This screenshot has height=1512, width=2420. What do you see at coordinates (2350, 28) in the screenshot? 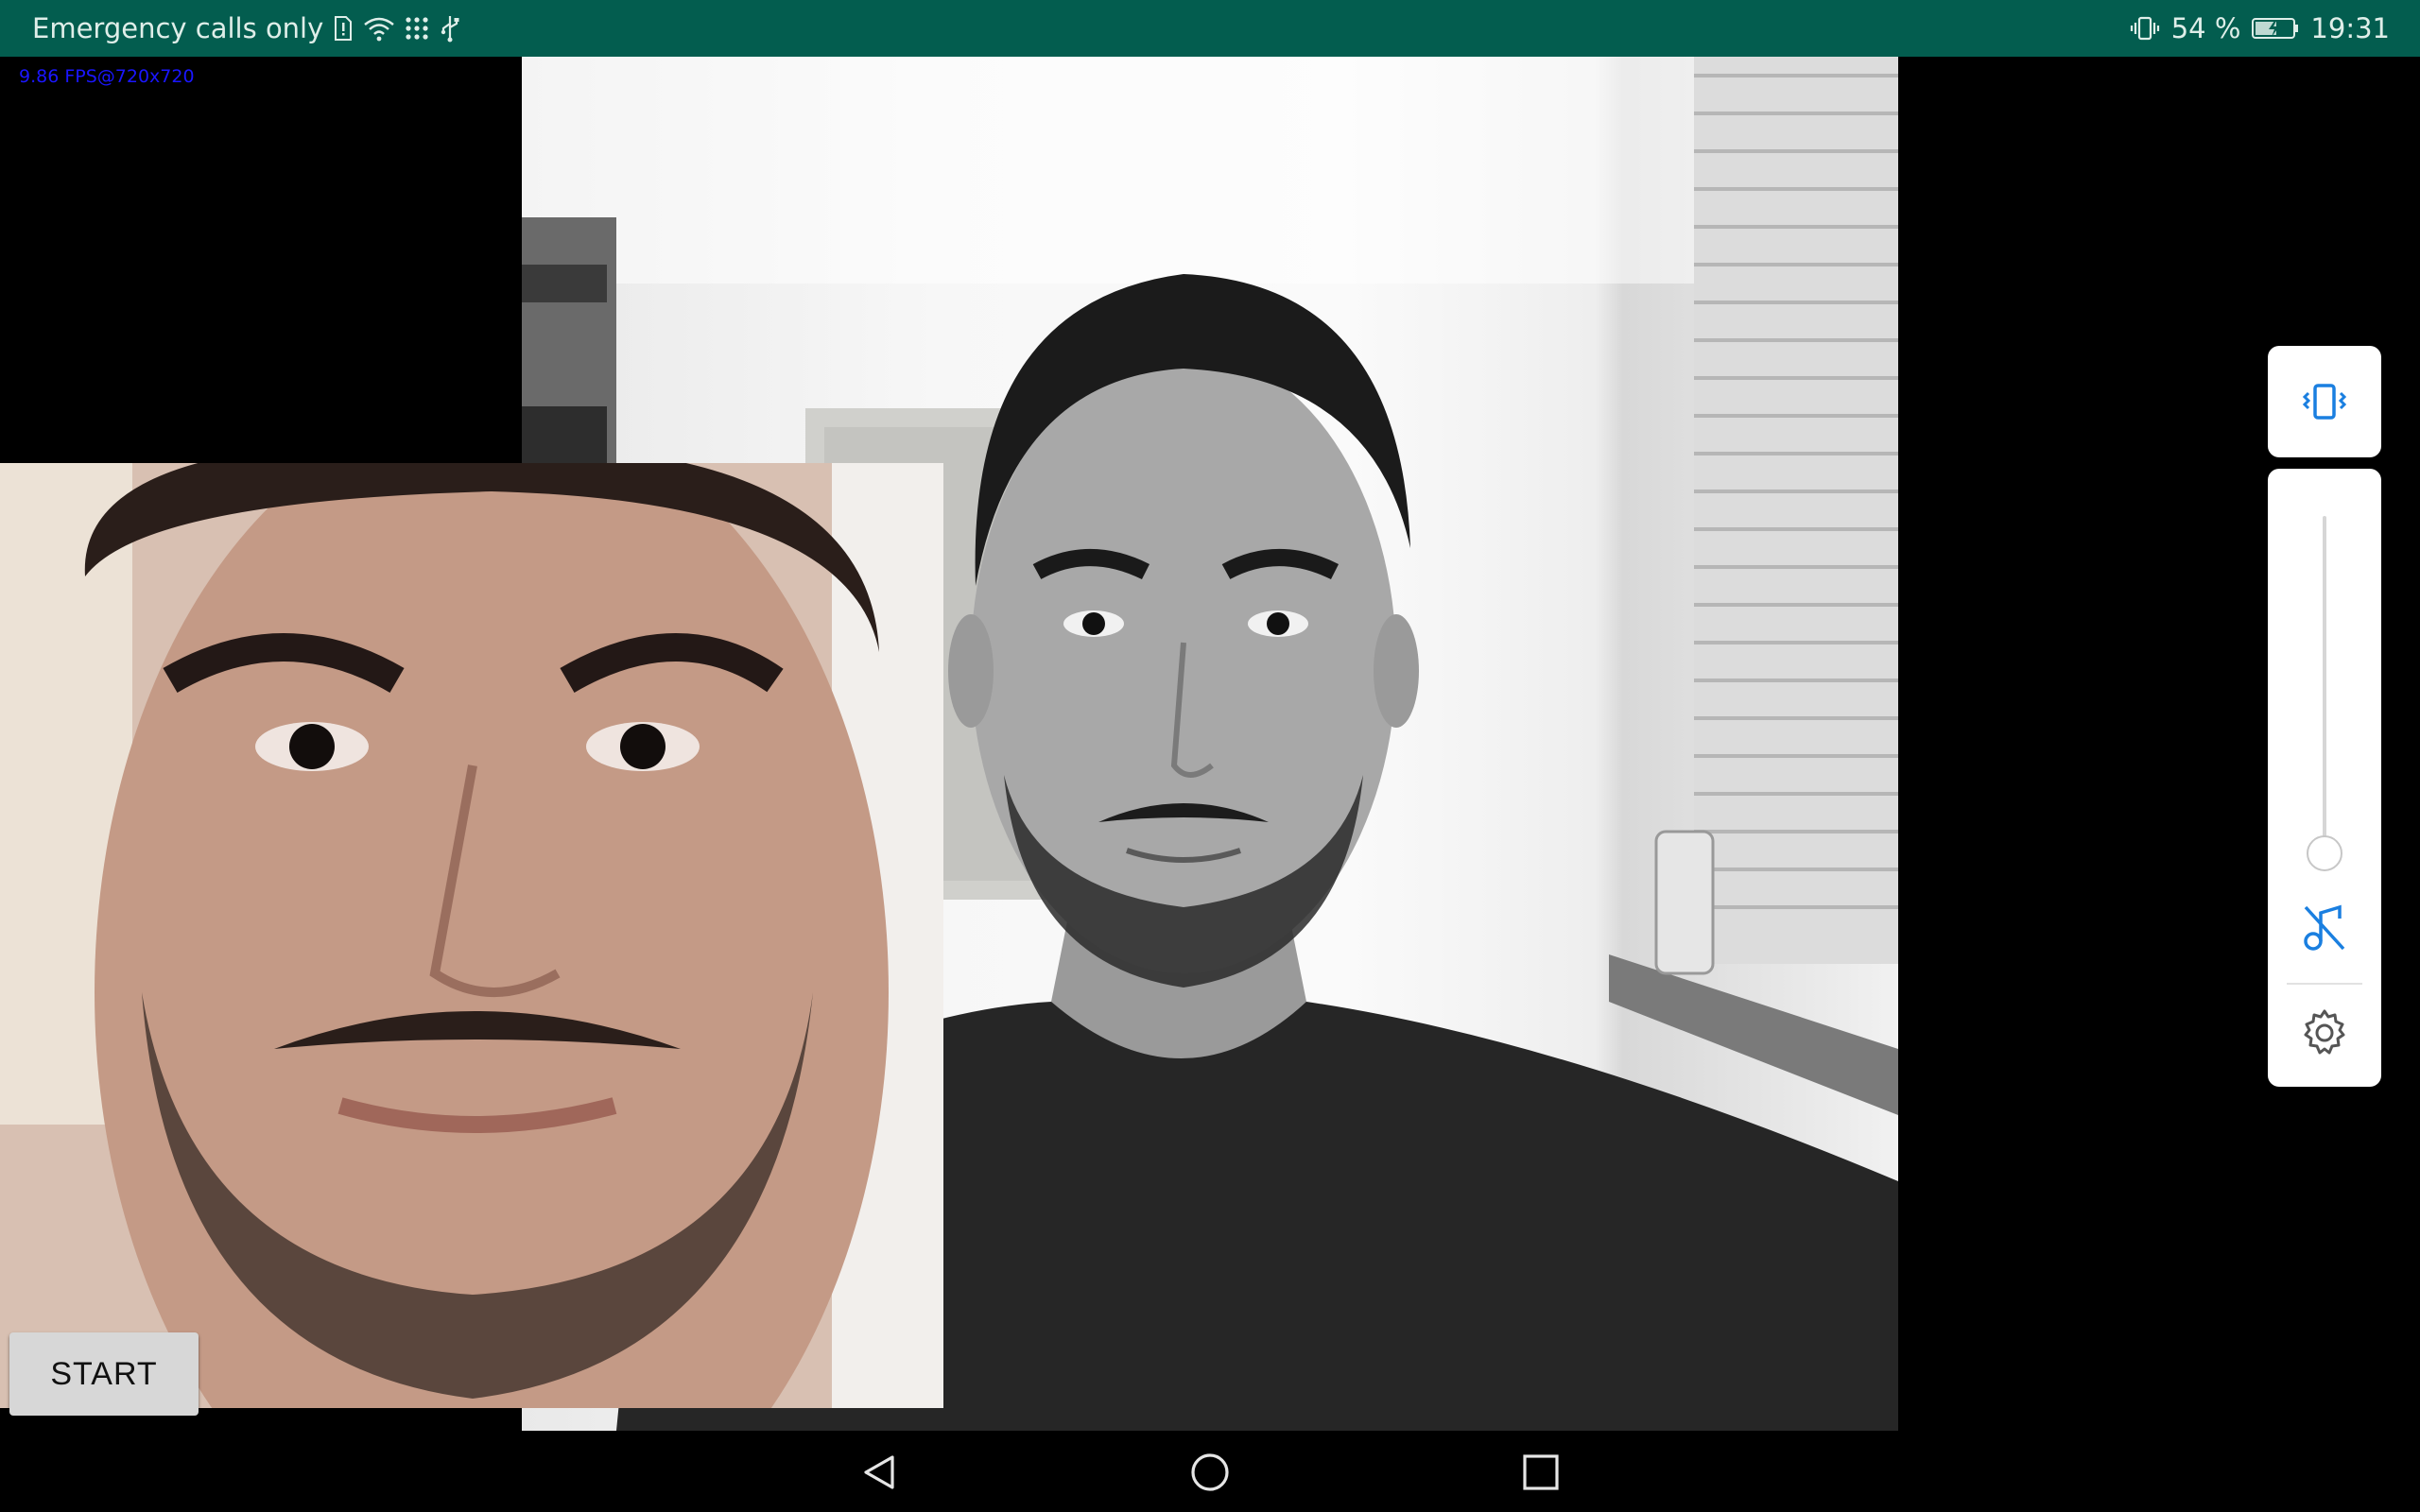
I see `clock: 19:31` at bounding box center [2350, 28].